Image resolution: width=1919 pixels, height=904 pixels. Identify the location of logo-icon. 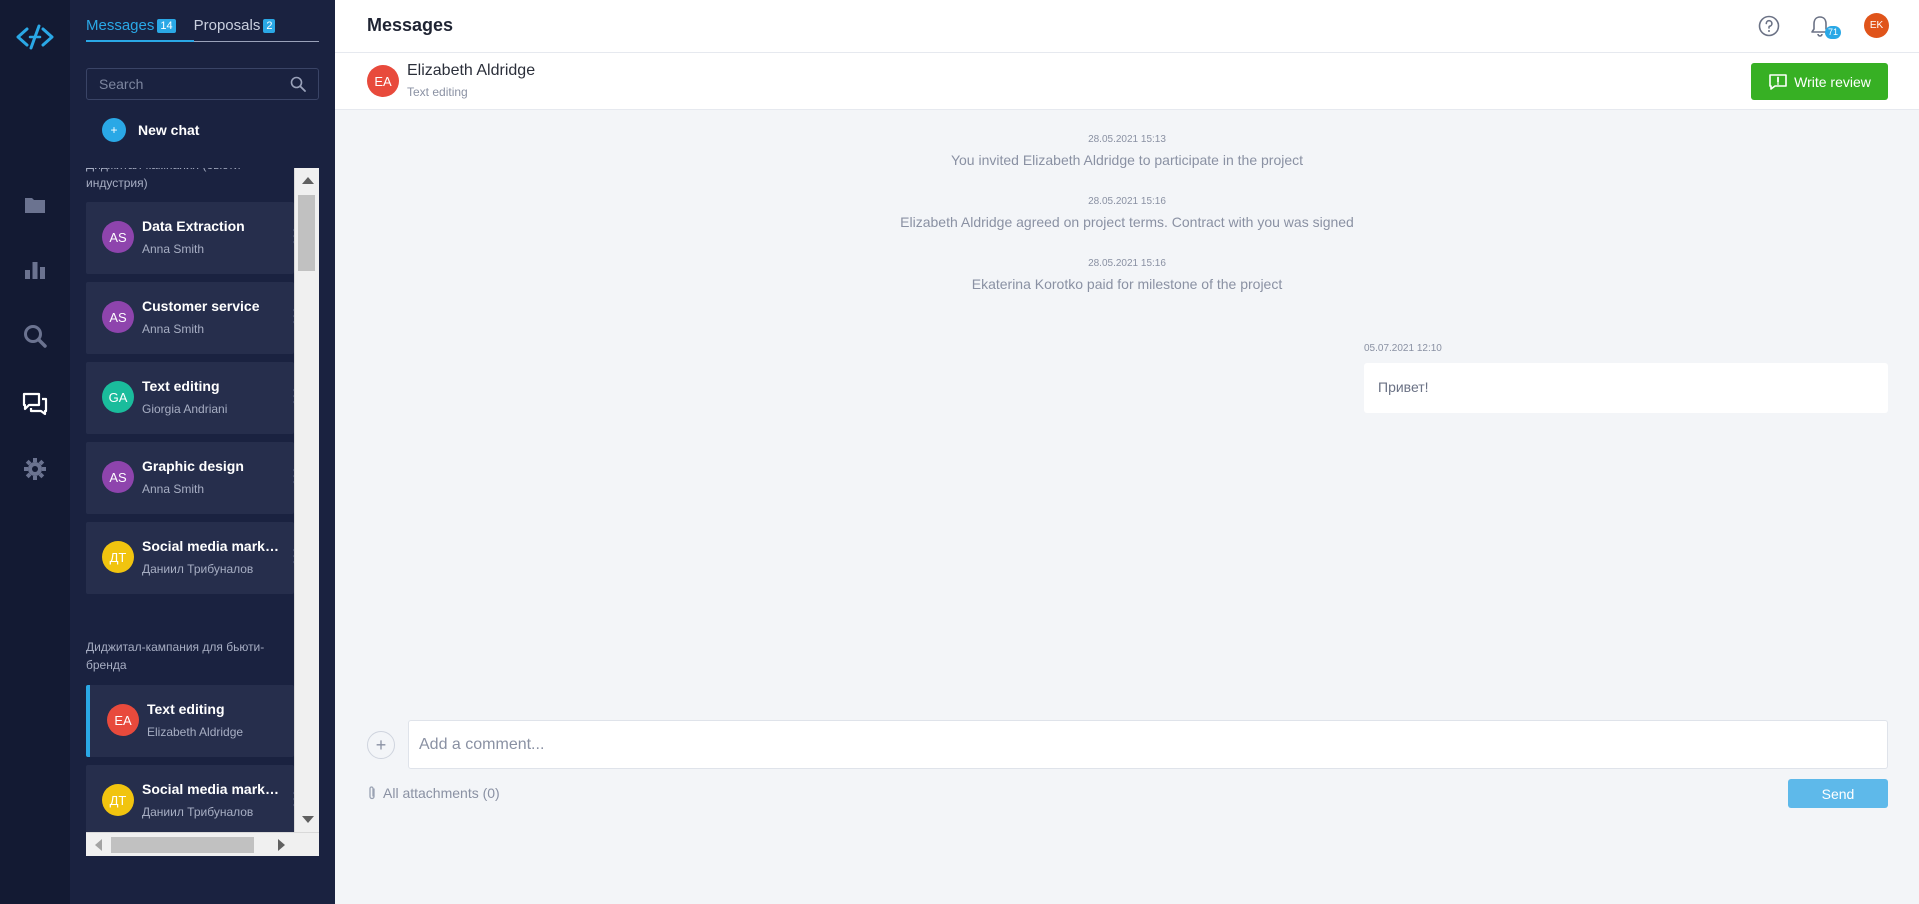
(35, 37).